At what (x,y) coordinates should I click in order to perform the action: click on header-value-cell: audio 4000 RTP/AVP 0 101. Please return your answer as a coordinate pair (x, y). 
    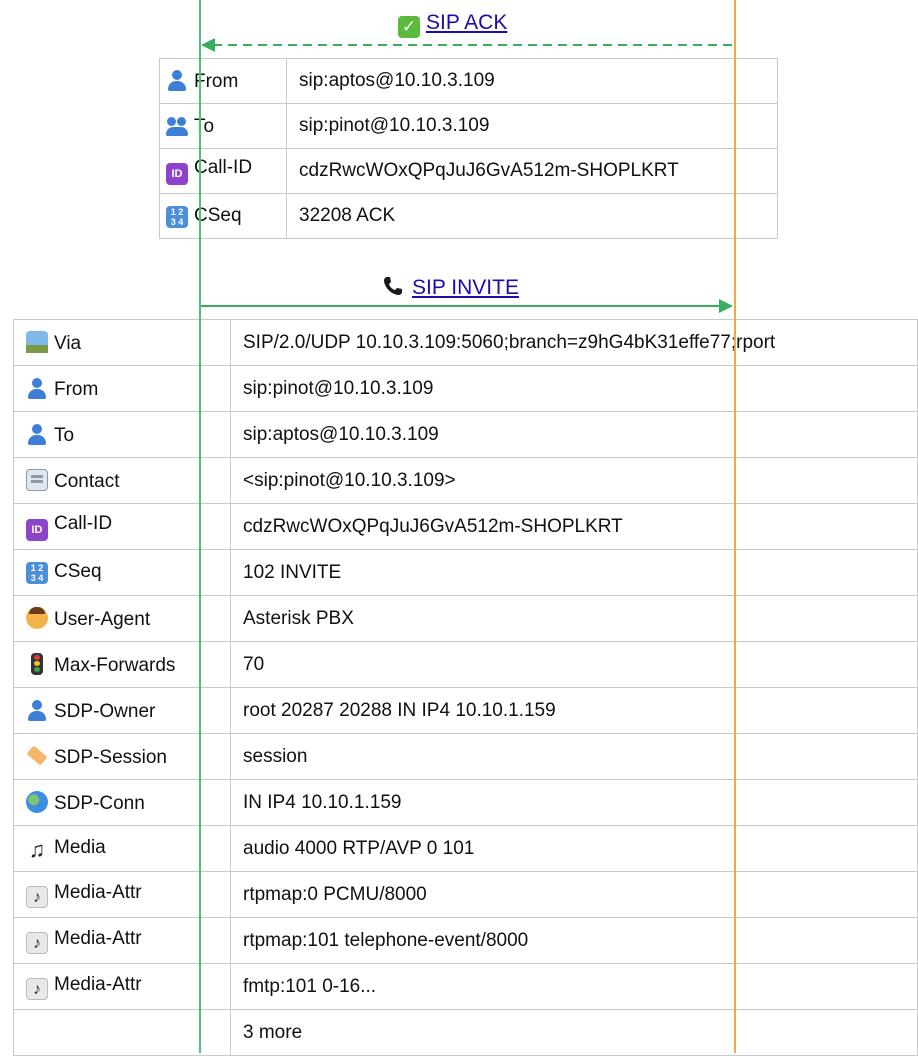
    Looking at the image, I should click on (574, 848).